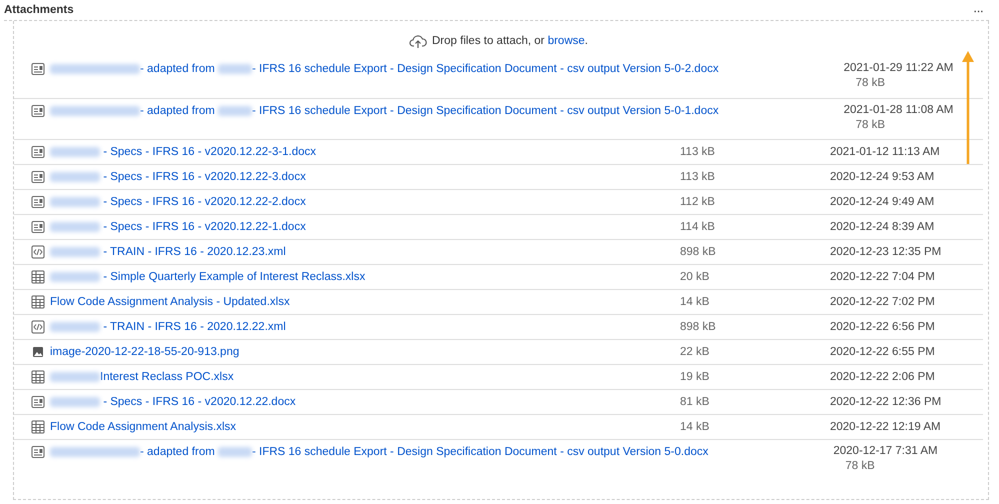  Describe the element at coordinates (883, 352) in the screenshot. I see `file-date: 2020-12-22 6:55 PM` at that location.